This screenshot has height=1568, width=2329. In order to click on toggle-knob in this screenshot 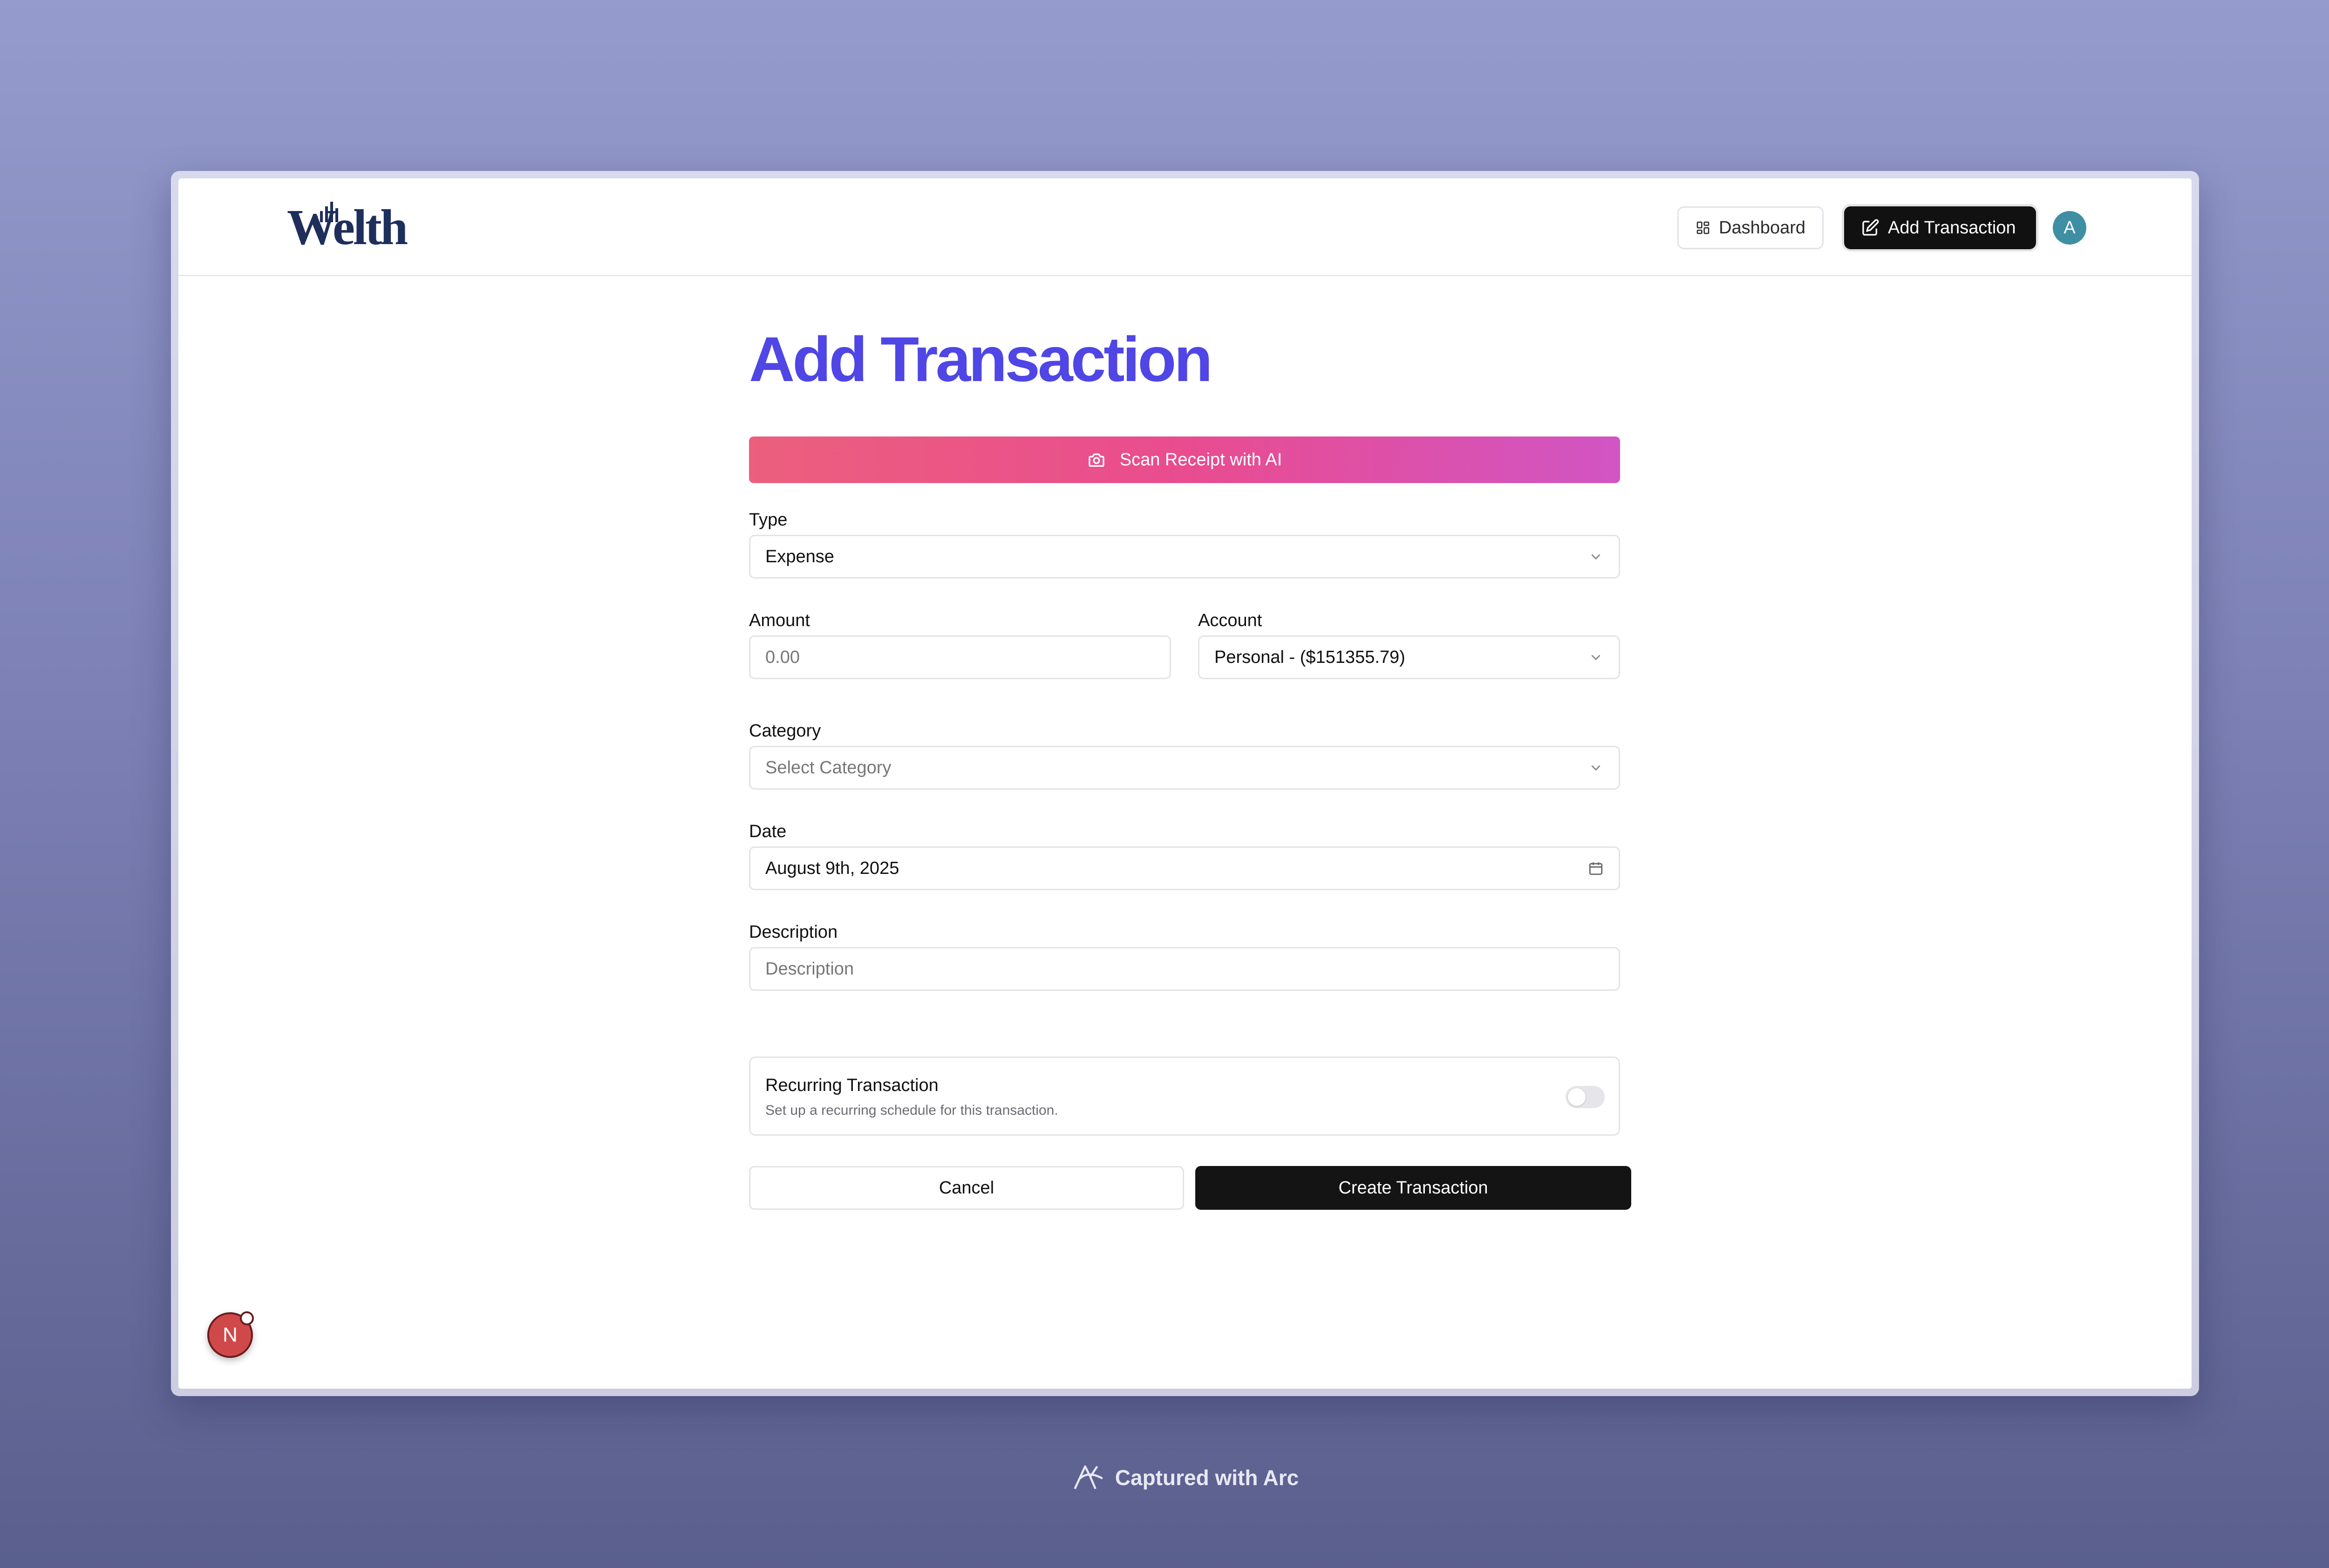, I will do `click(1577, 1097)`.